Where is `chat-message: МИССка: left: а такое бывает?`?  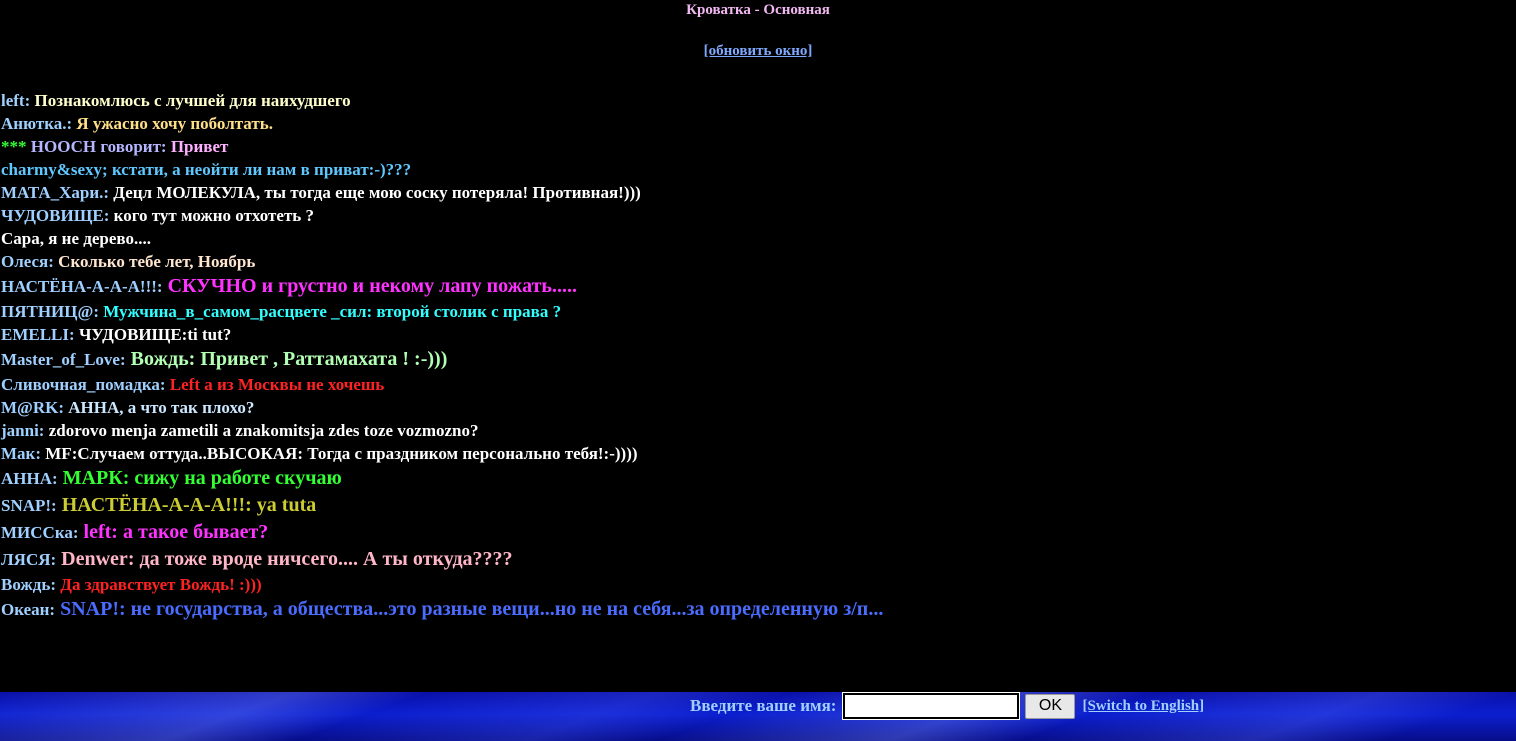
chat-message: МИССка: left: а такое бывает? is located at coordinates (756, 532).